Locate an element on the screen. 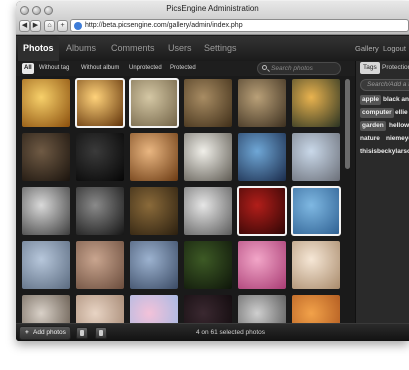 The width and height of the screenshot is (409, 370). add-bookmark-button: + is located at coordinates (62, 26).